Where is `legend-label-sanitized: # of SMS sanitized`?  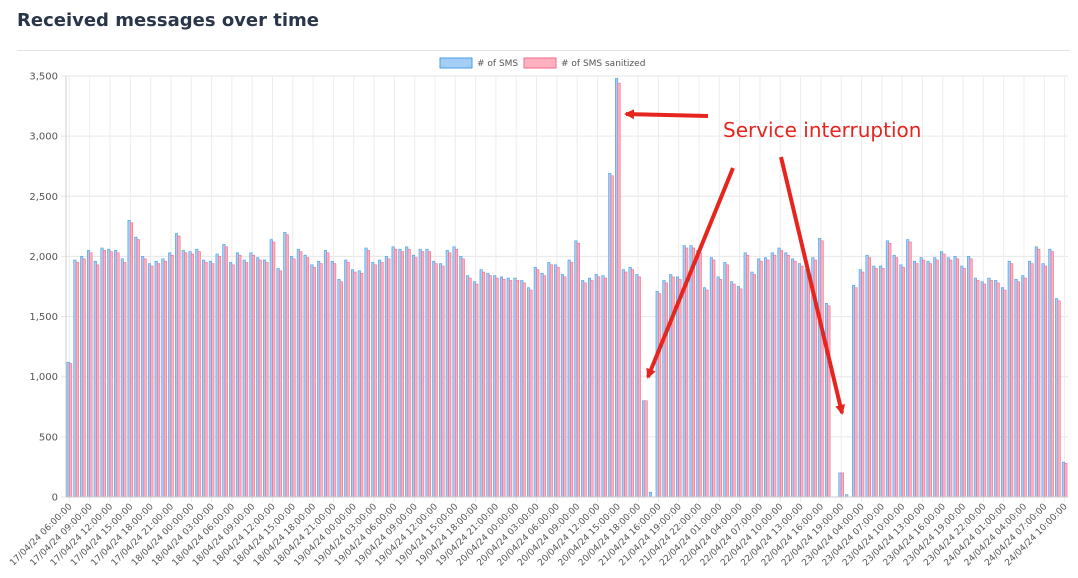 legend-label-sanitized: # of SMS sanitized is located at coordinates (603, 64).